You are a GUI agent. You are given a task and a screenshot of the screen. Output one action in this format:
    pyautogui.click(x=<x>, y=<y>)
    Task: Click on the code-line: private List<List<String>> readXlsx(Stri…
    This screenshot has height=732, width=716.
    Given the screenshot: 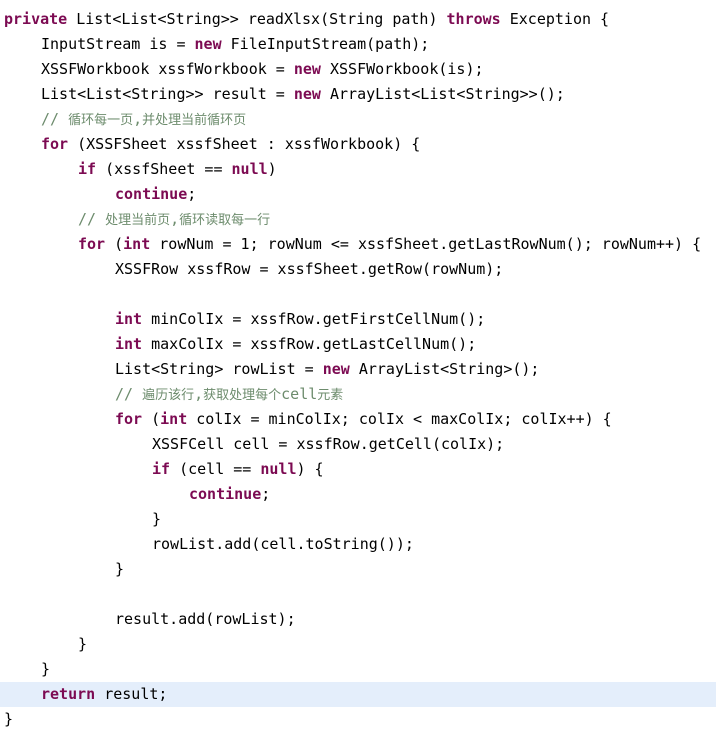 What is the action you would take?
    pyautogui.click(x=358, y=19)
    